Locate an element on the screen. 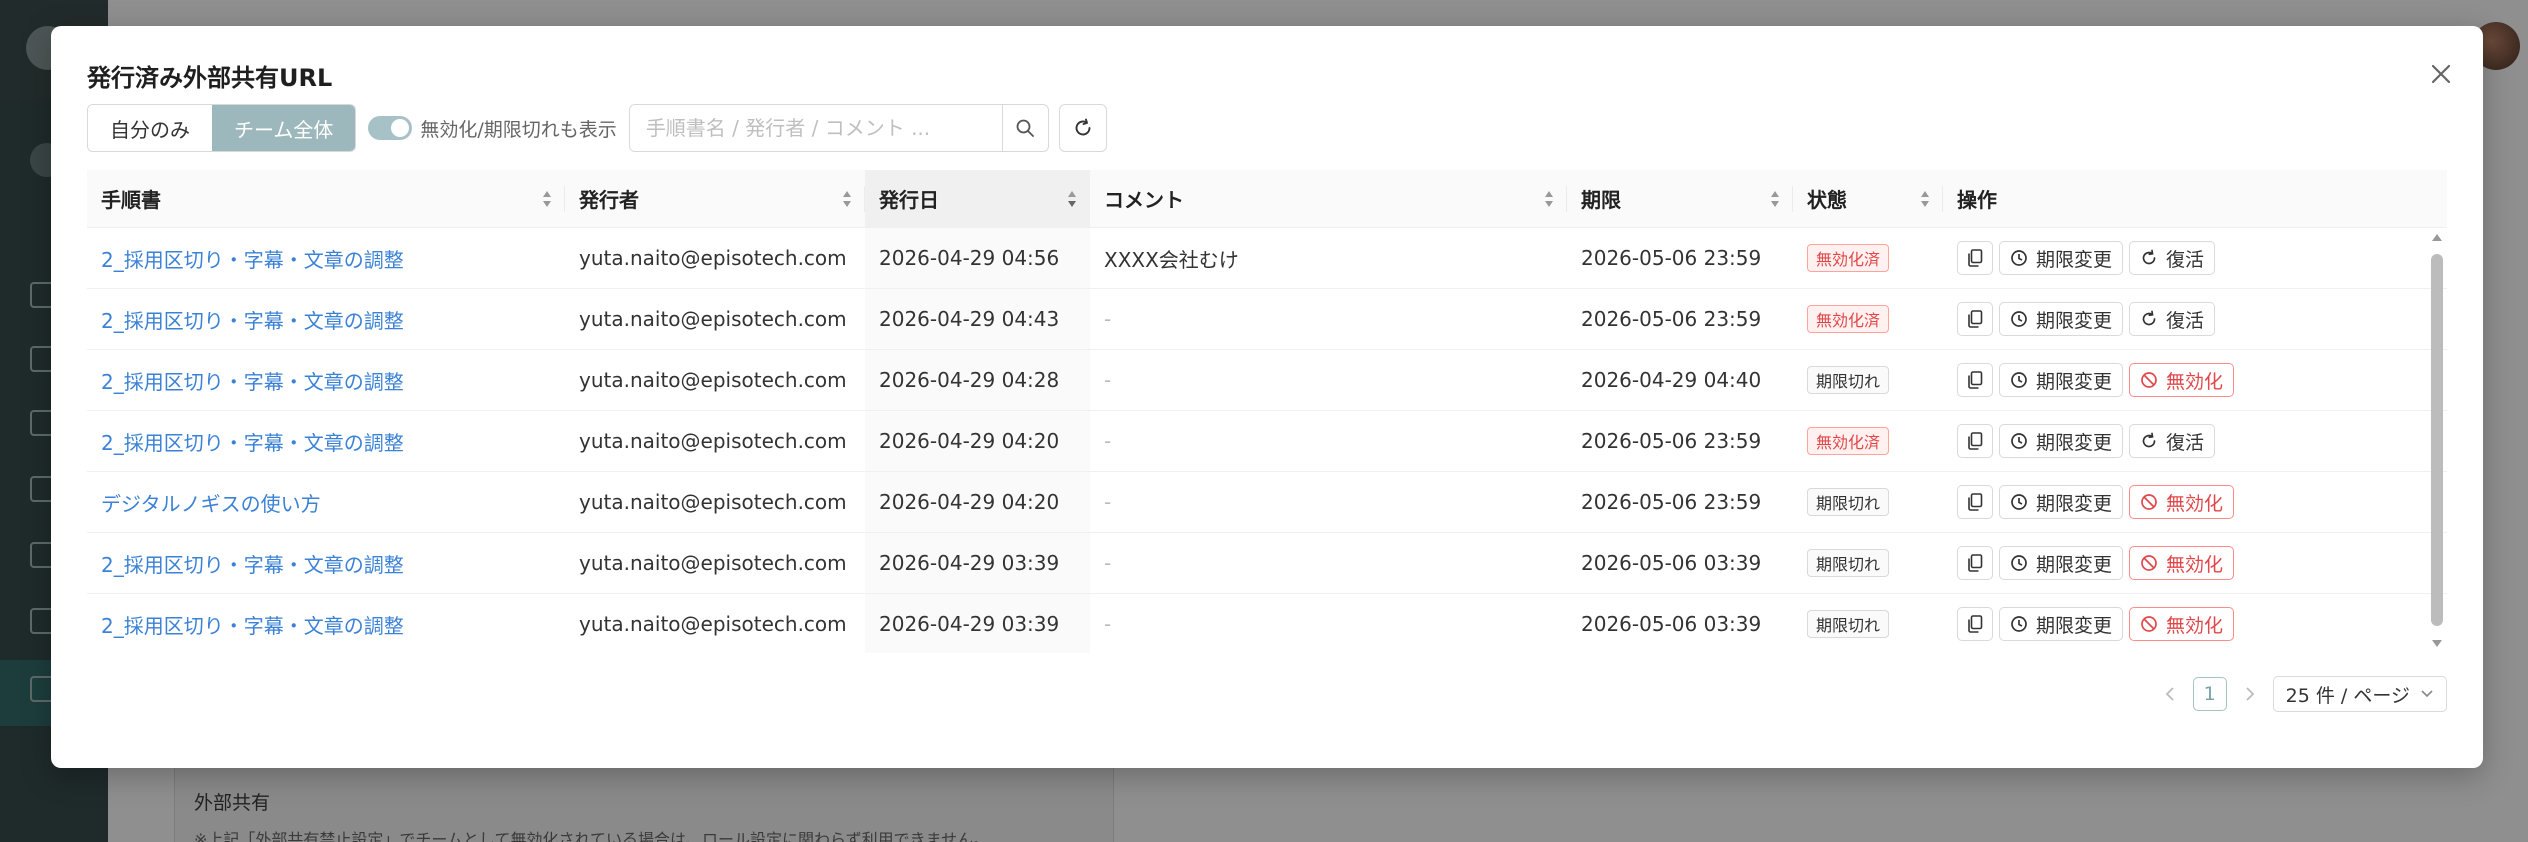 Image resolution: width=2528 pixels, height=842 pixels. column-header-expires: 期限 is located at coordinates (1680, 198).